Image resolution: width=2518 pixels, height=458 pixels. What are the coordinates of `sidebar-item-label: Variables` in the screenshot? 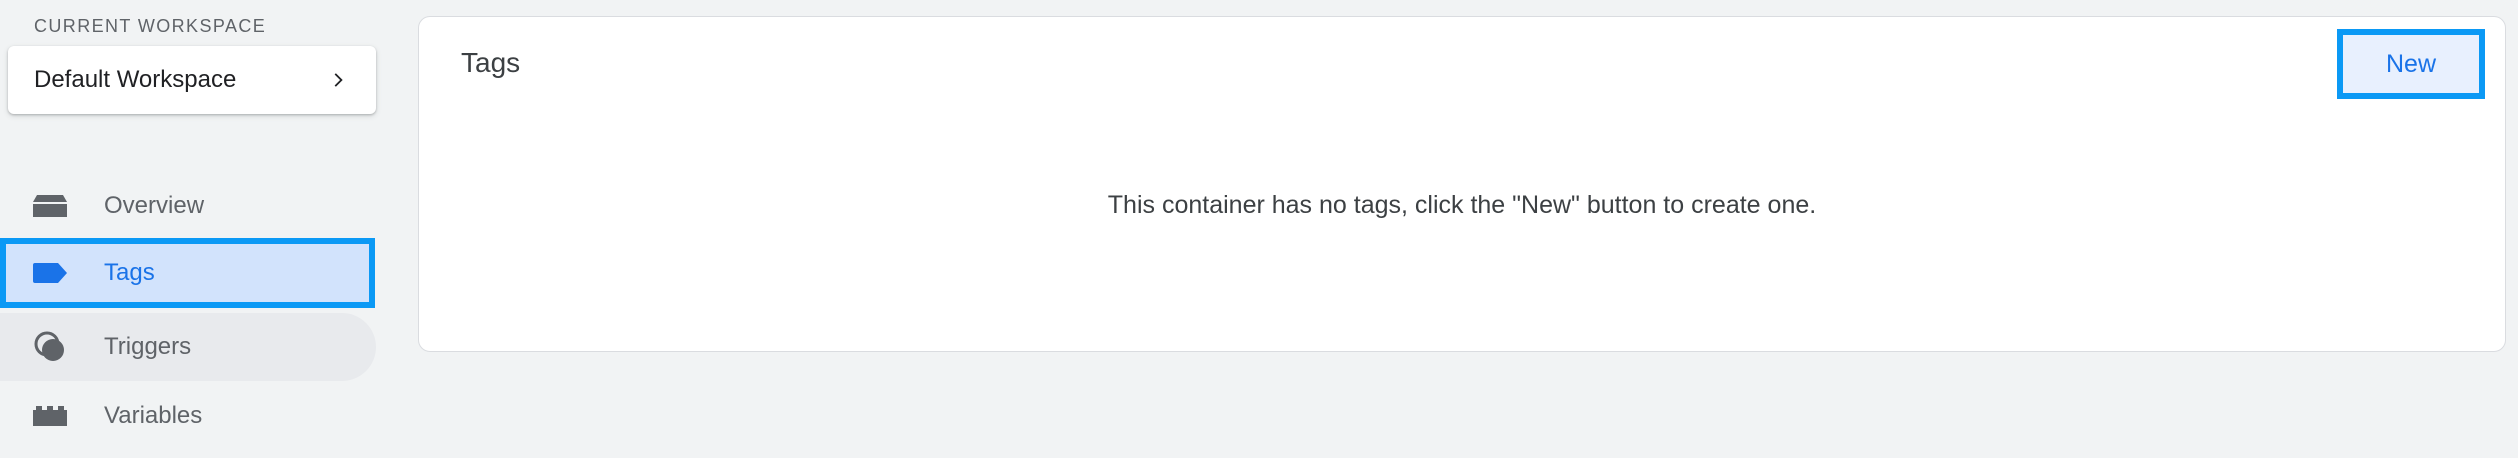 It's located at (153, 415).